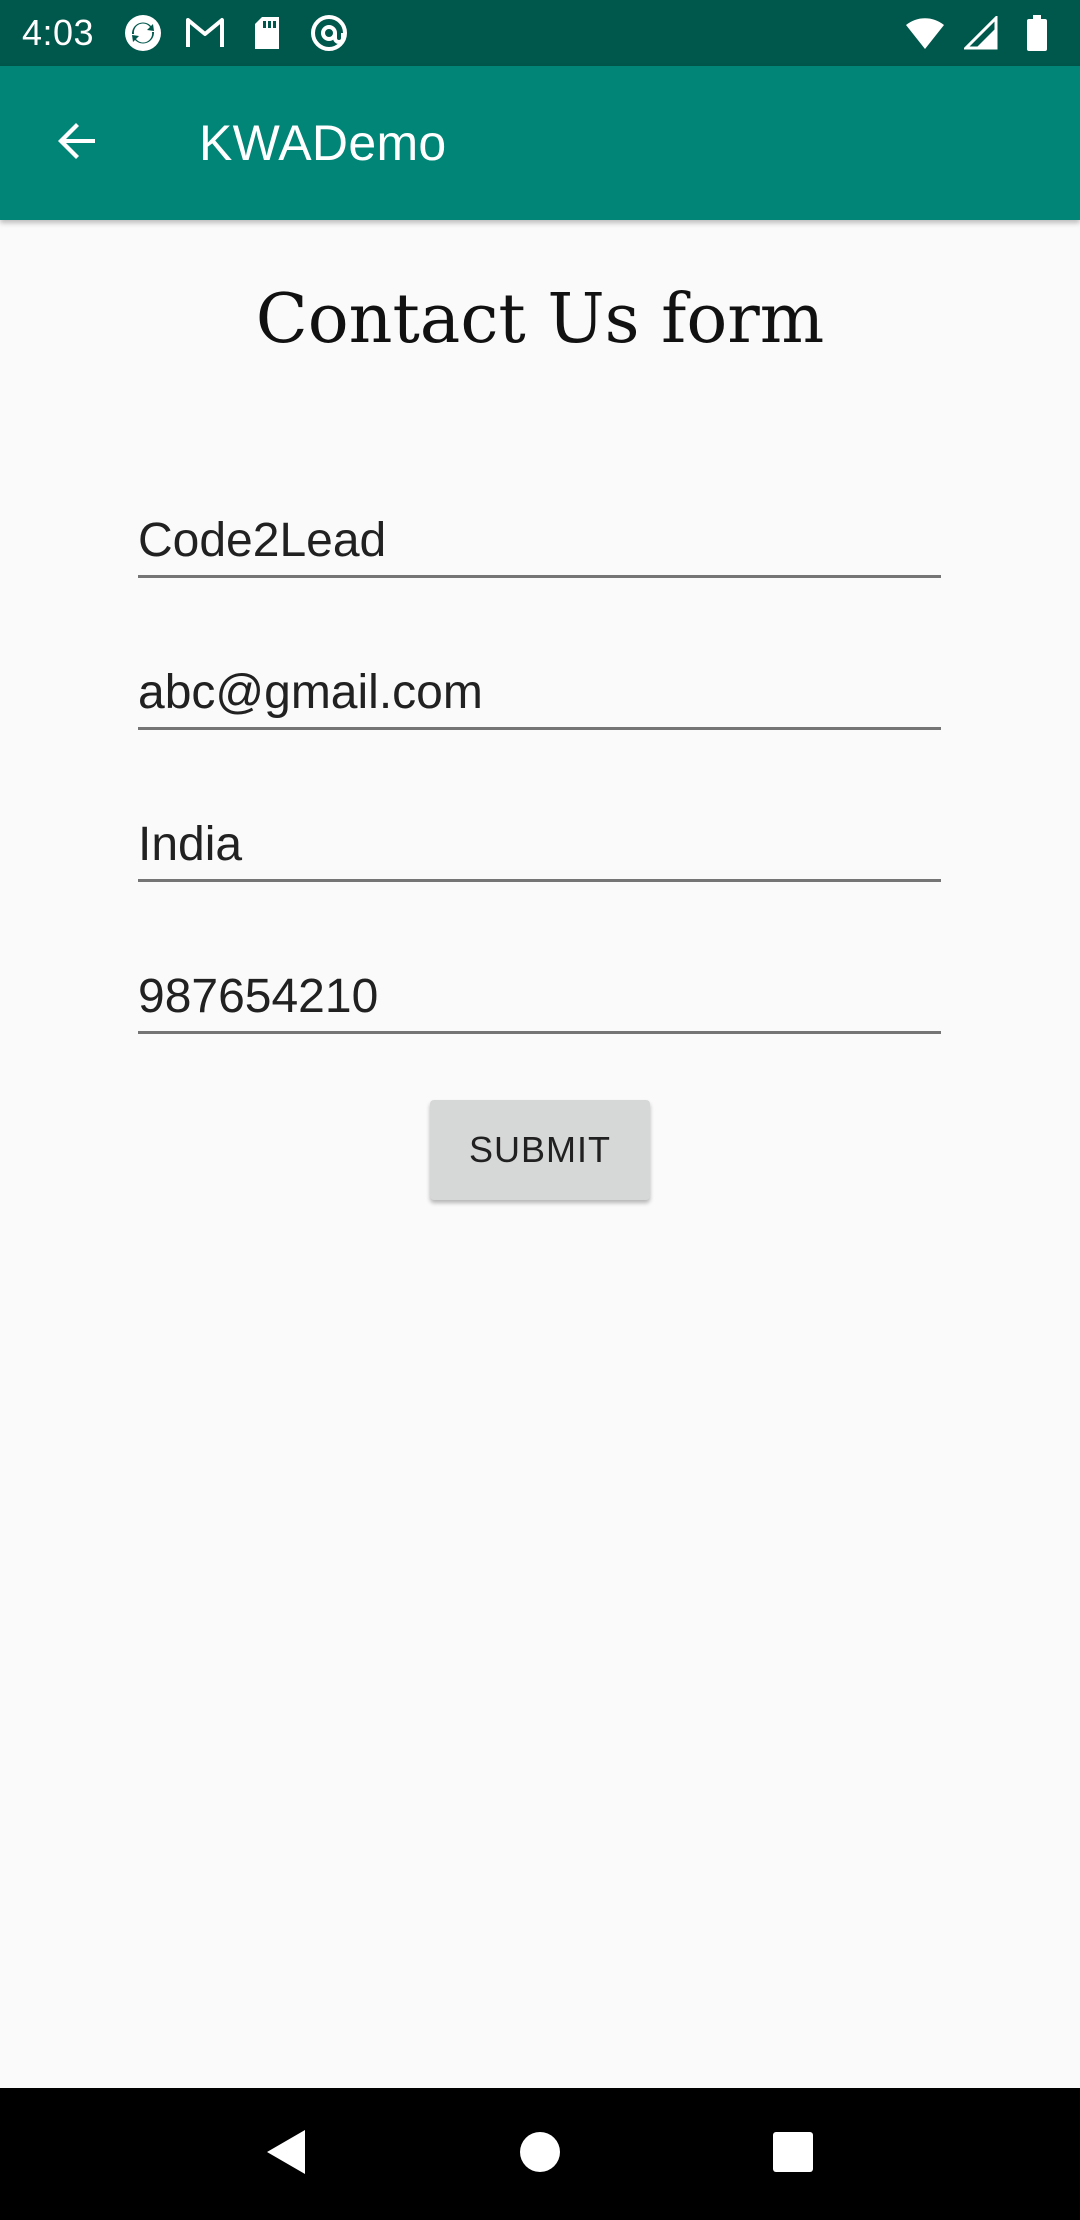  I want to click on form-title: Contact Us form, so click(540, 319).